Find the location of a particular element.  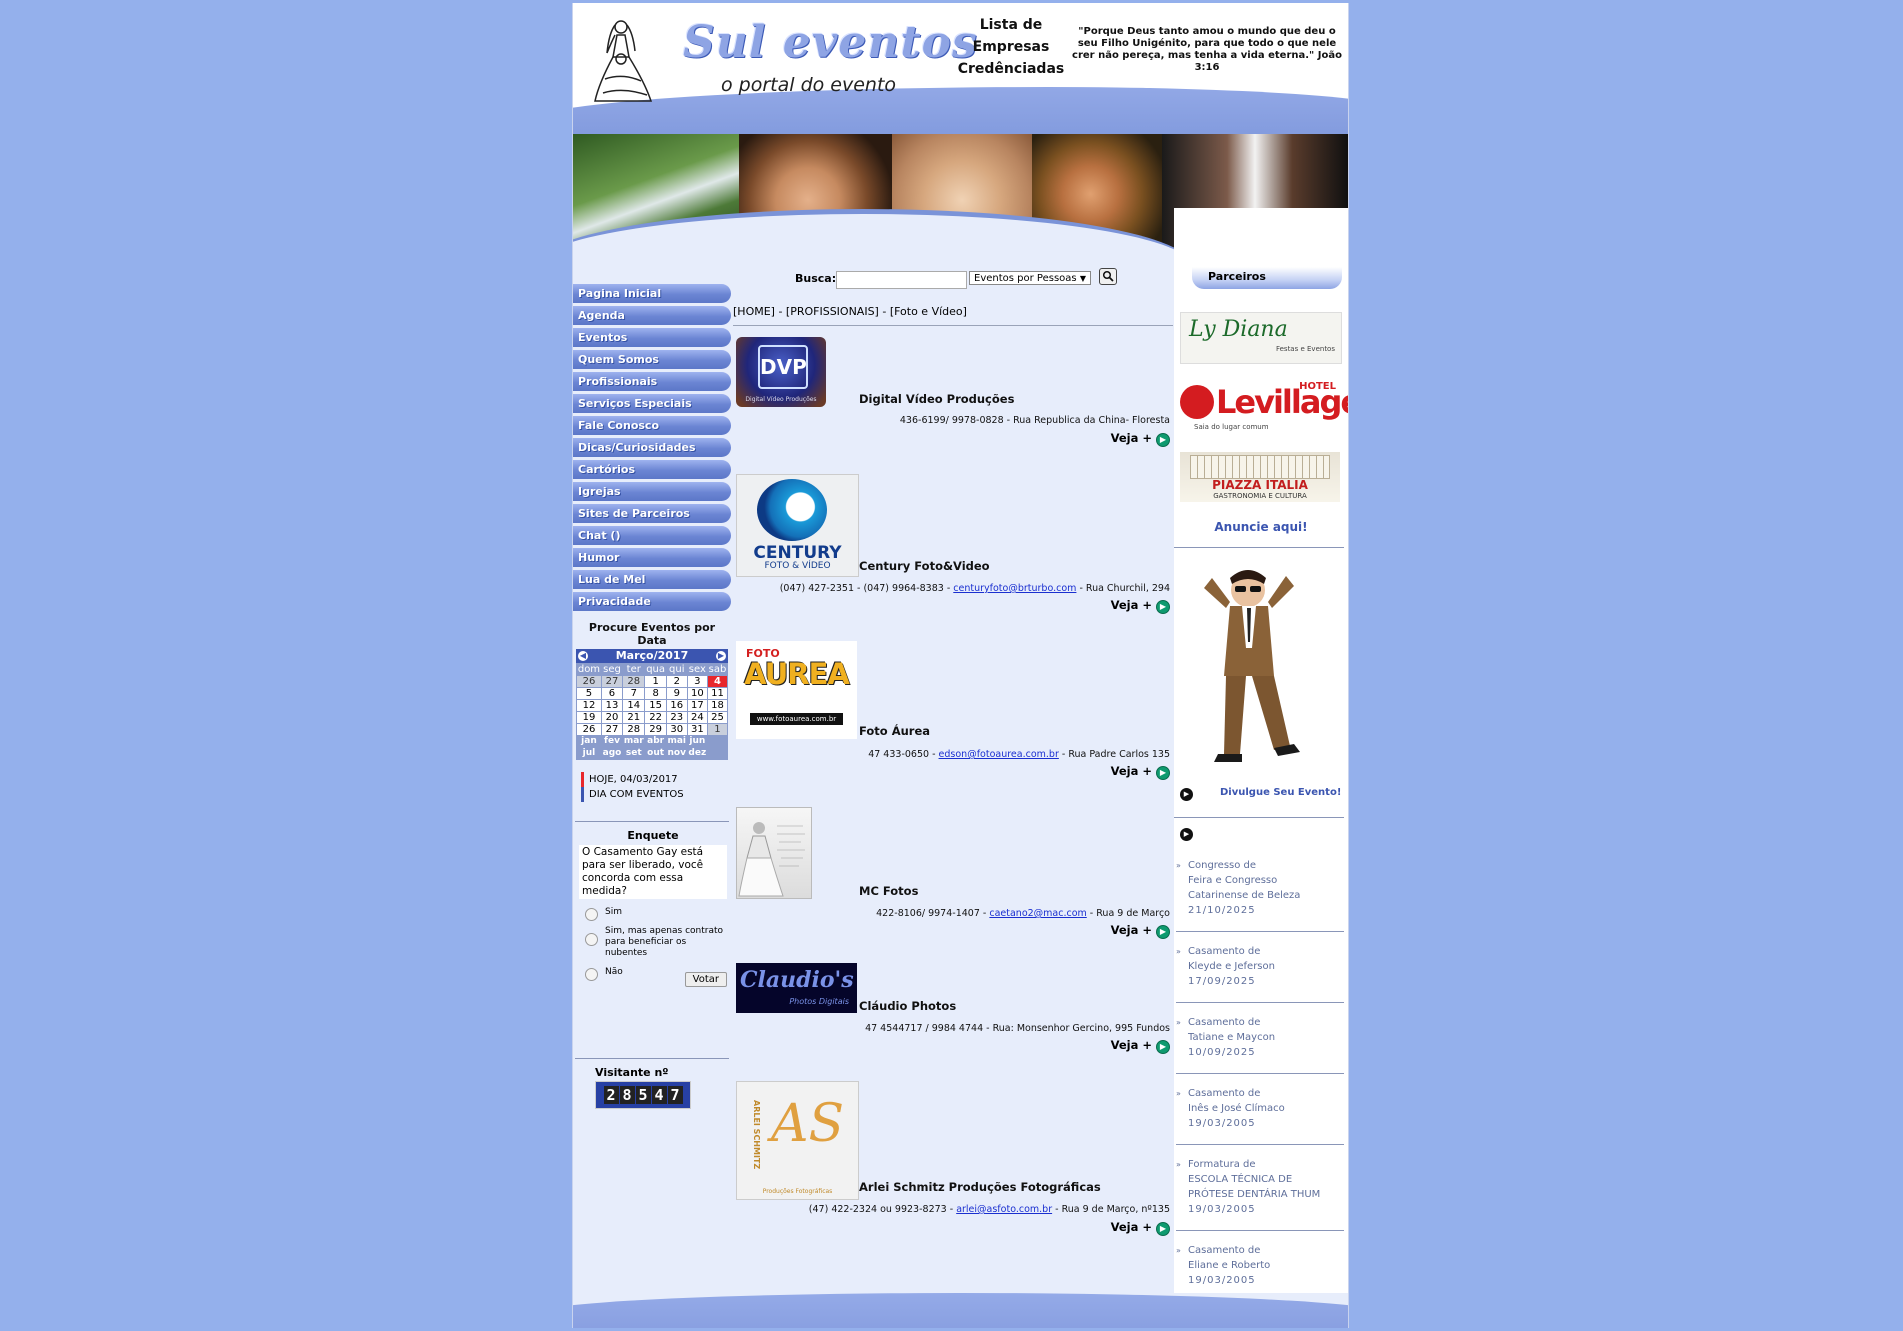

calendar-day: 21 is located at coordinates (634, 717).